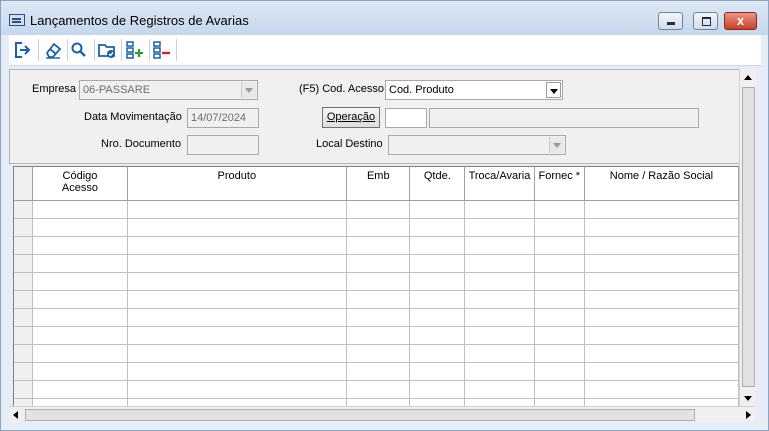  I want to click on title-bar: Lançamentos de Registros de Avarias x, so click(384, 18).